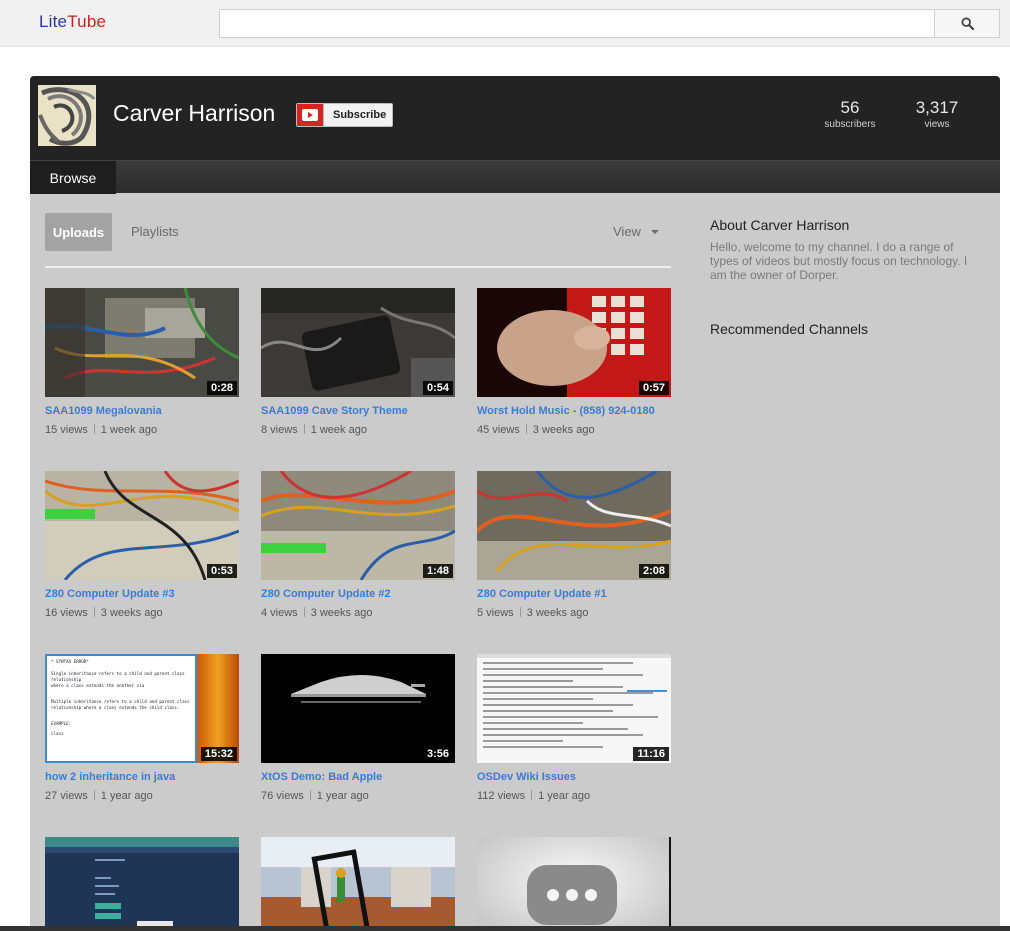  What do you see at coordinates (651, 754) in the screenshot?
I see `video-duration: 11:16` at bounding box center [651, 754].